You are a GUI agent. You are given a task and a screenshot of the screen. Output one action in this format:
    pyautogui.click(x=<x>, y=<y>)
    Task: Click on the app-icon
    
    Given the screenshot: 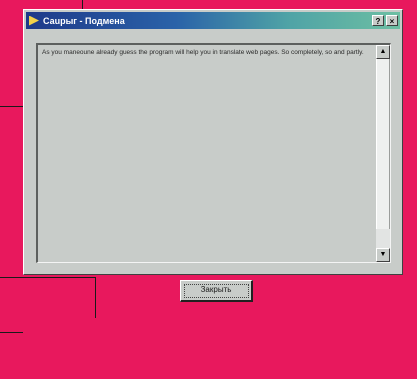 What is the action you would take?
    pyautogui.click(x=34, y=20)
    